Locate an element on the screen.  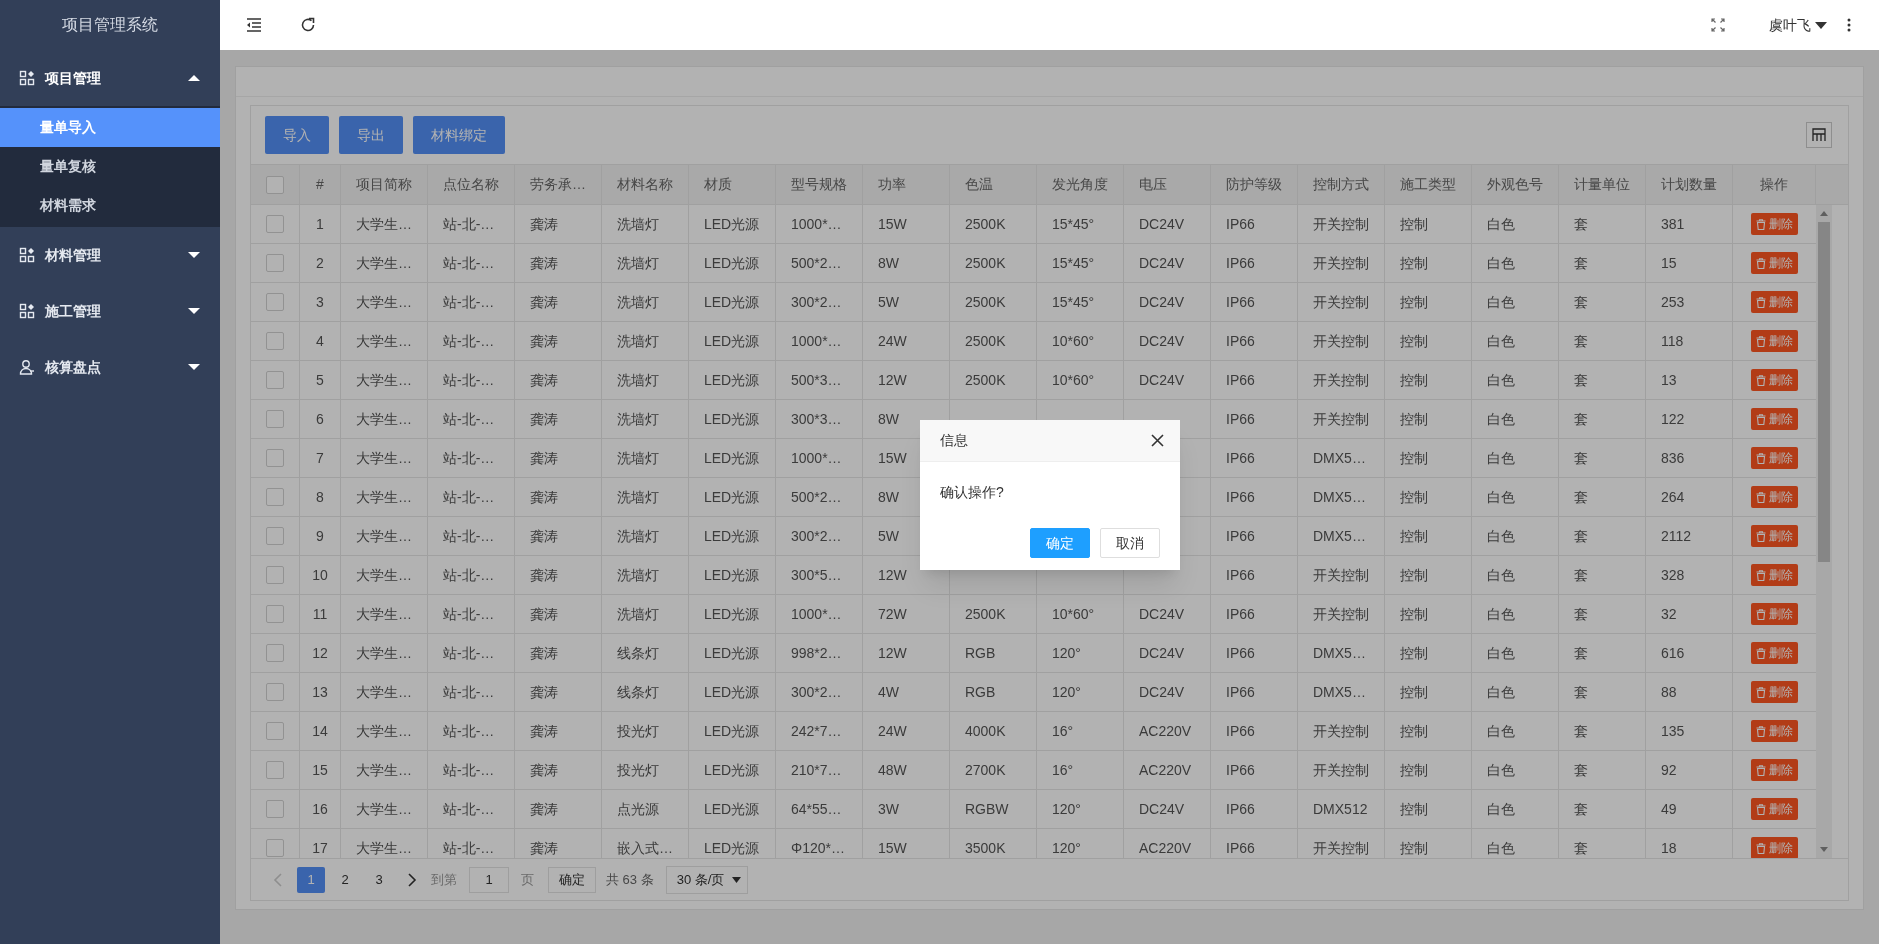
table-cell-text: 48W is located at coordinates (892, 770).